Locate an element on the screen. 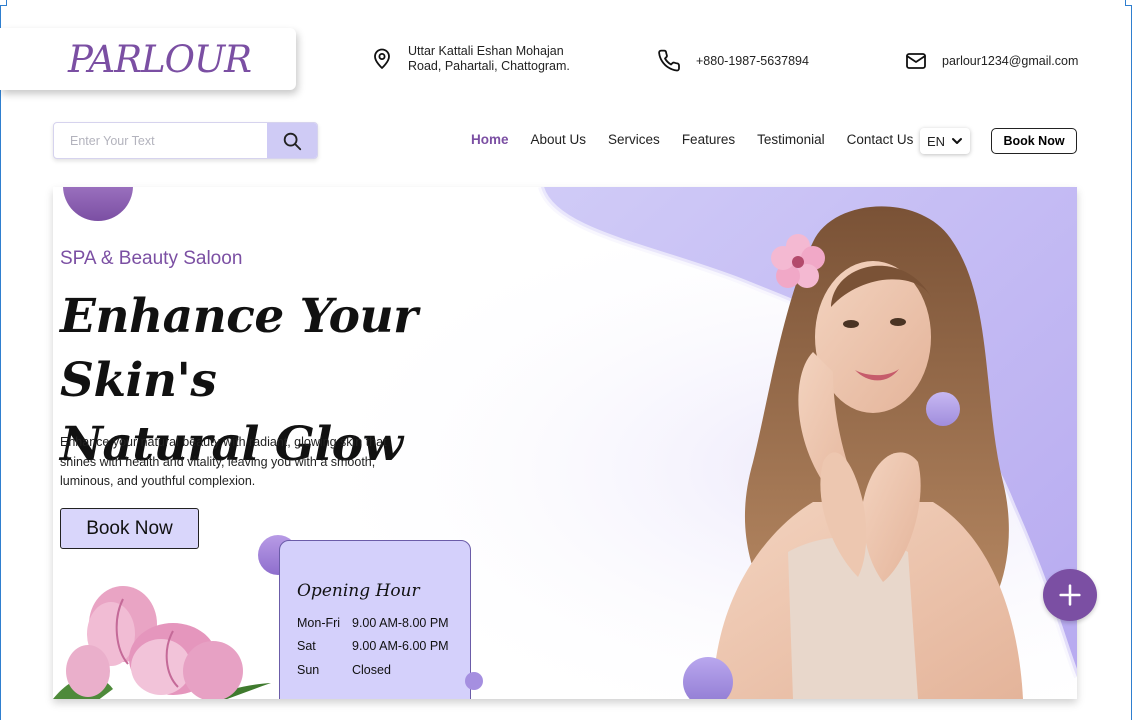 This screenshot has width=1132, height=720. hours-day: Sat is located at coordinates (306, 646).